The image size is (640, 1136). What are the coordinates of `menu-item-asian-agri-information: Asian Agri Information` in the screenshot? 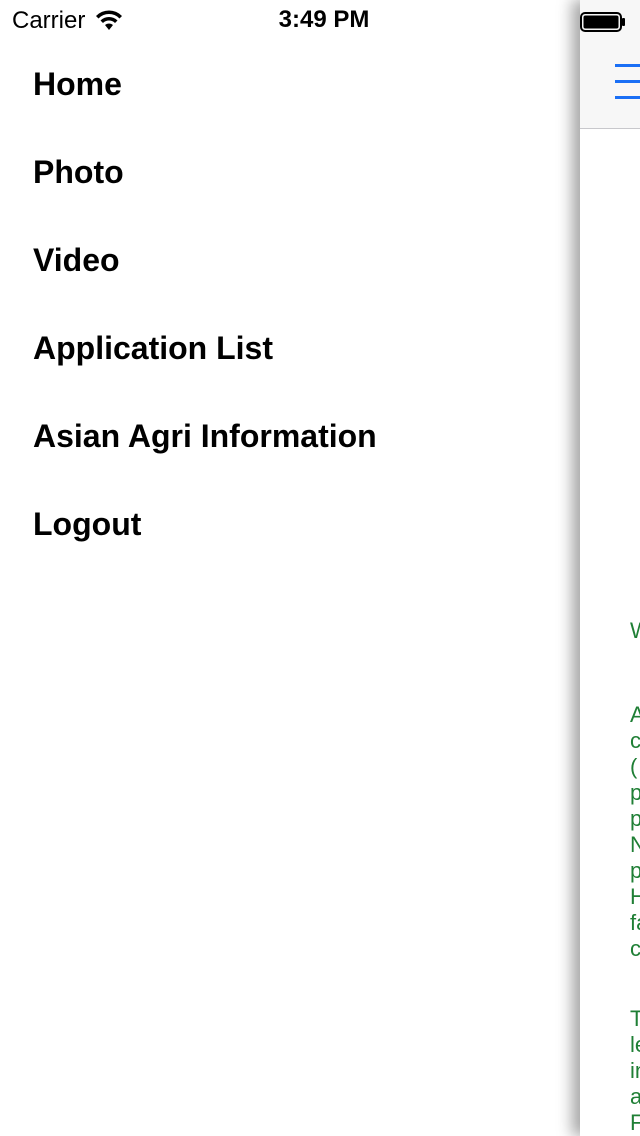 It's located at (205, 436).